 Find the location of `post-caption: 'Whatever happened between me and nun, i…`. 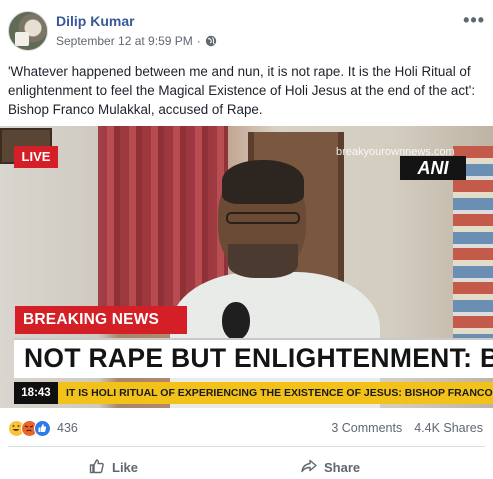

post-caption: 'Whatever happened between me and nun, i… is located at coordinates (242, 90).